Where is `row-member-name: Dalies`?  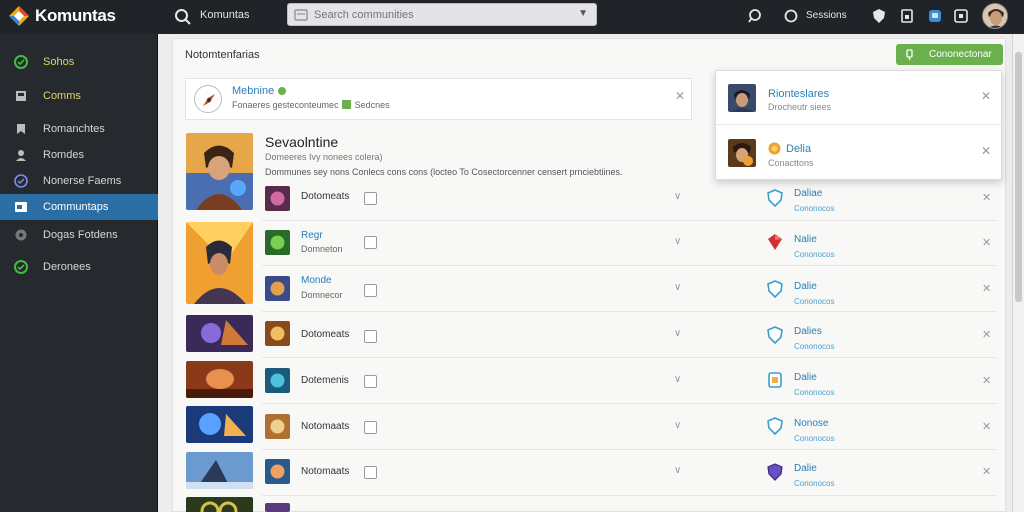 row-member-name: Dalies is located at coordinates (808, 331).